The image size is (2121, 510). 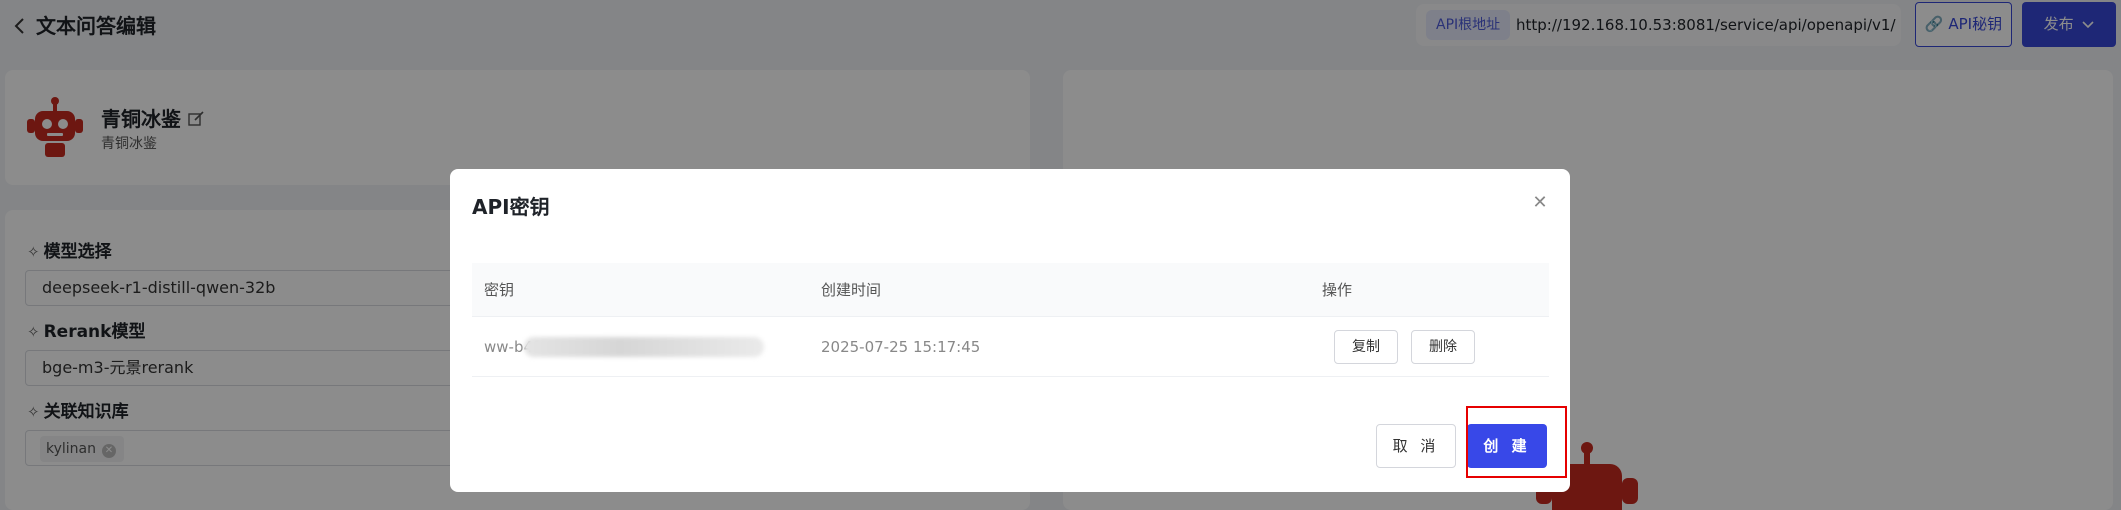 I want to click on table-row: ww-b4f 2025-07-25 15:17:45 复制 删除, so click(x=1010, y=347).